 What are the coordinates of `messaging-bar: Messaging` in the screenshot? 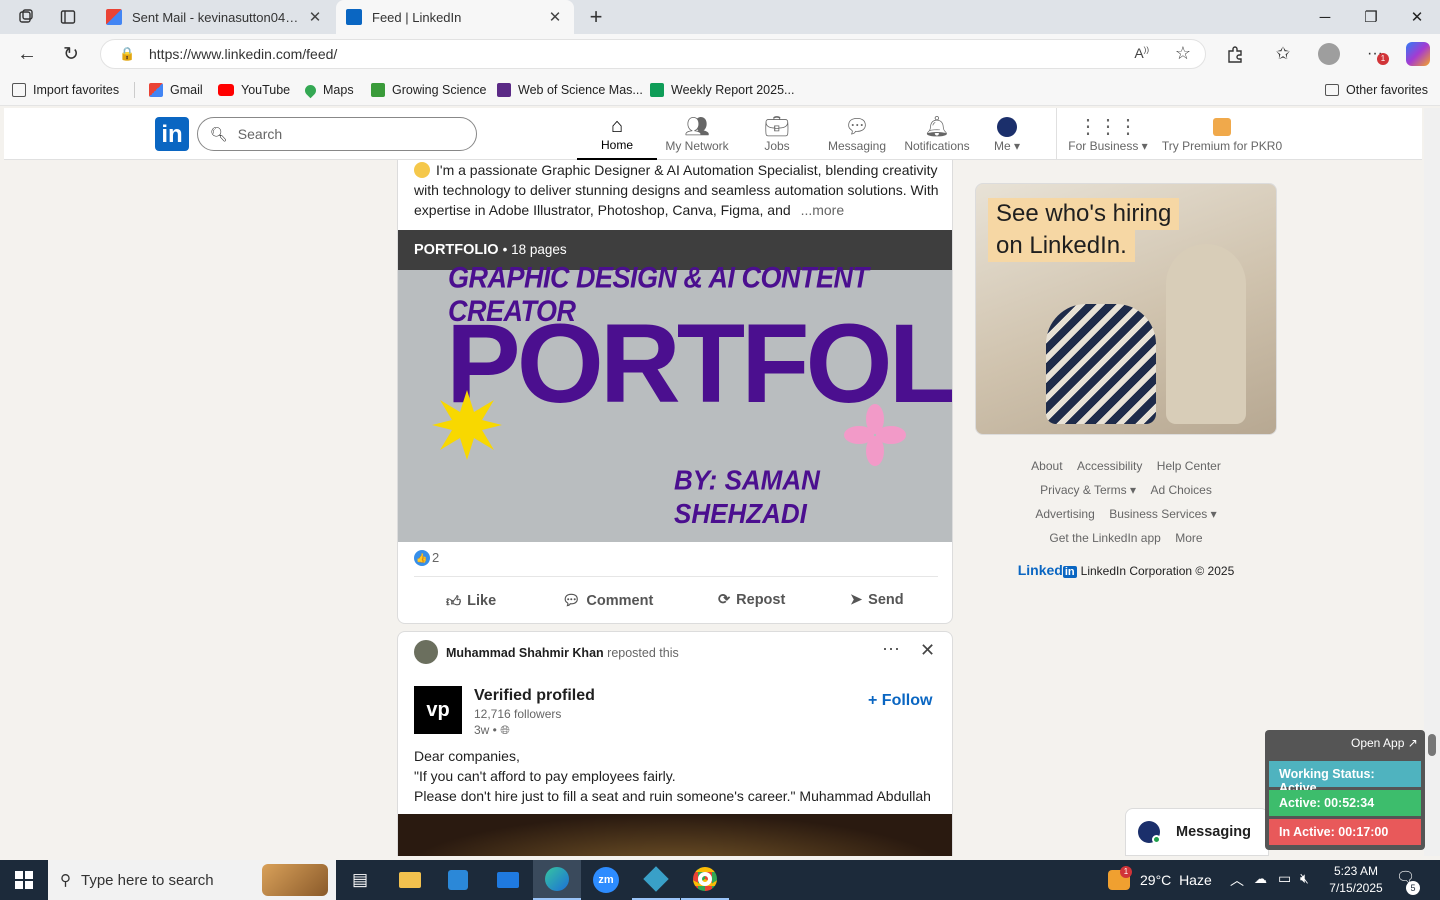 It's located at (1197, 832).